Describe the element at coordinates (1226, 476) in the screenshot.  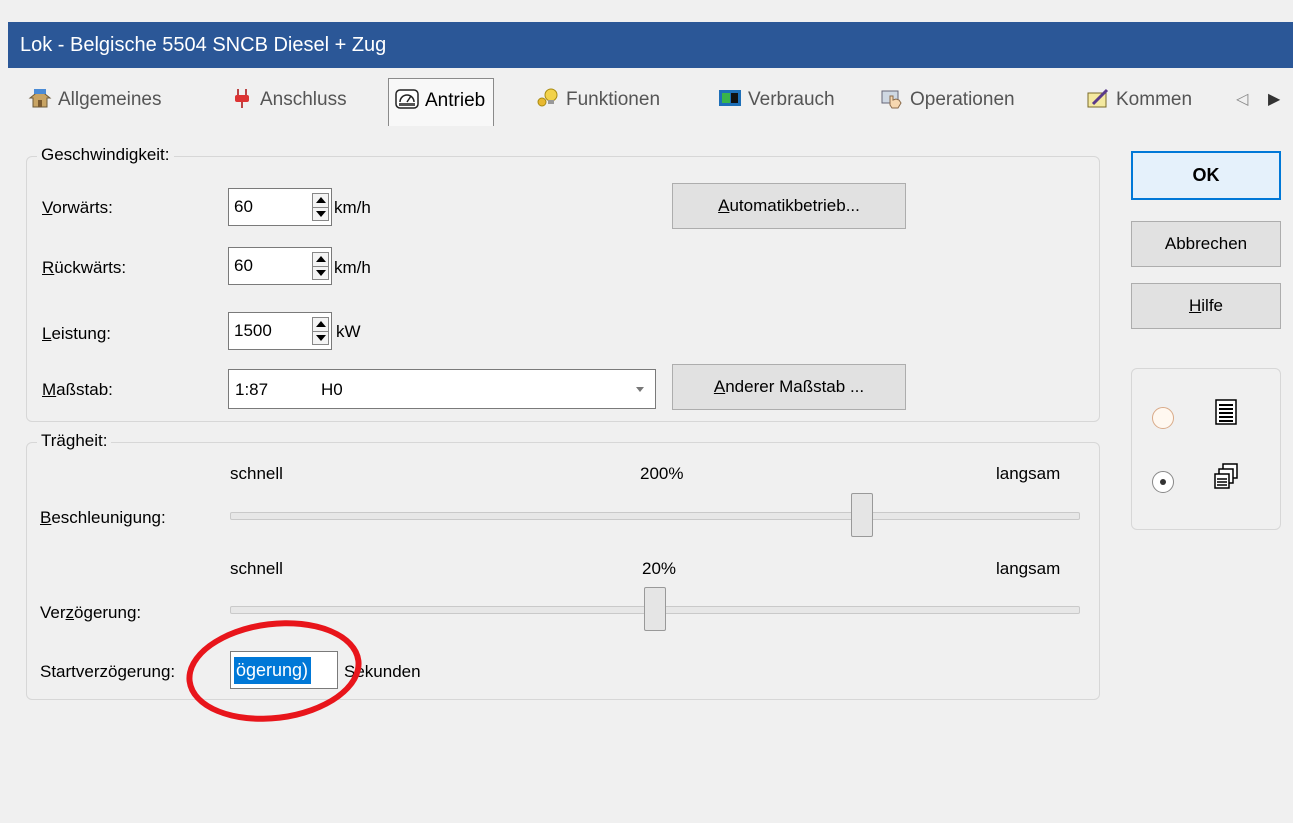
I see `multi-window-icon` at that location.